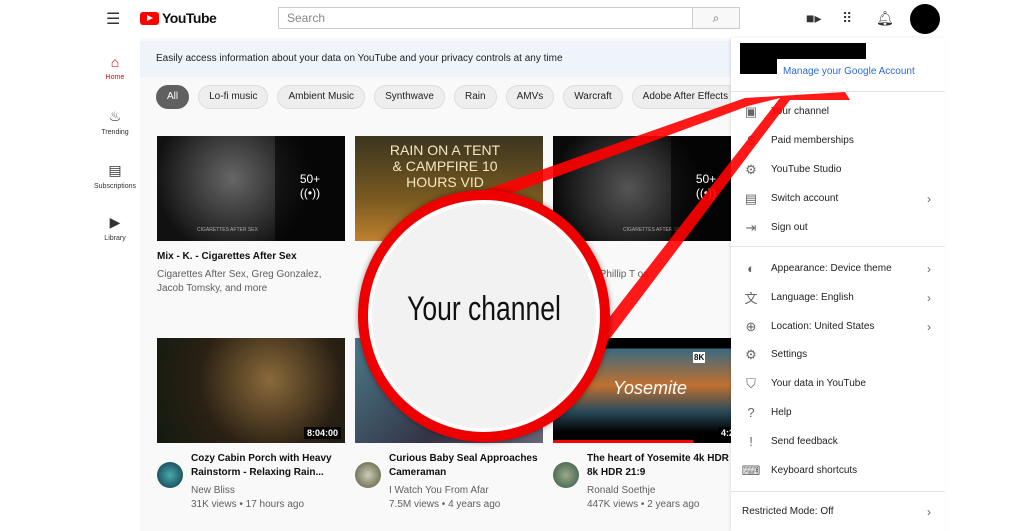 This screenshot has height=531, width=1024. Describe the element at coordinates (115, 62) in the screenshot. I see `home-icon: ⌂` at that location.